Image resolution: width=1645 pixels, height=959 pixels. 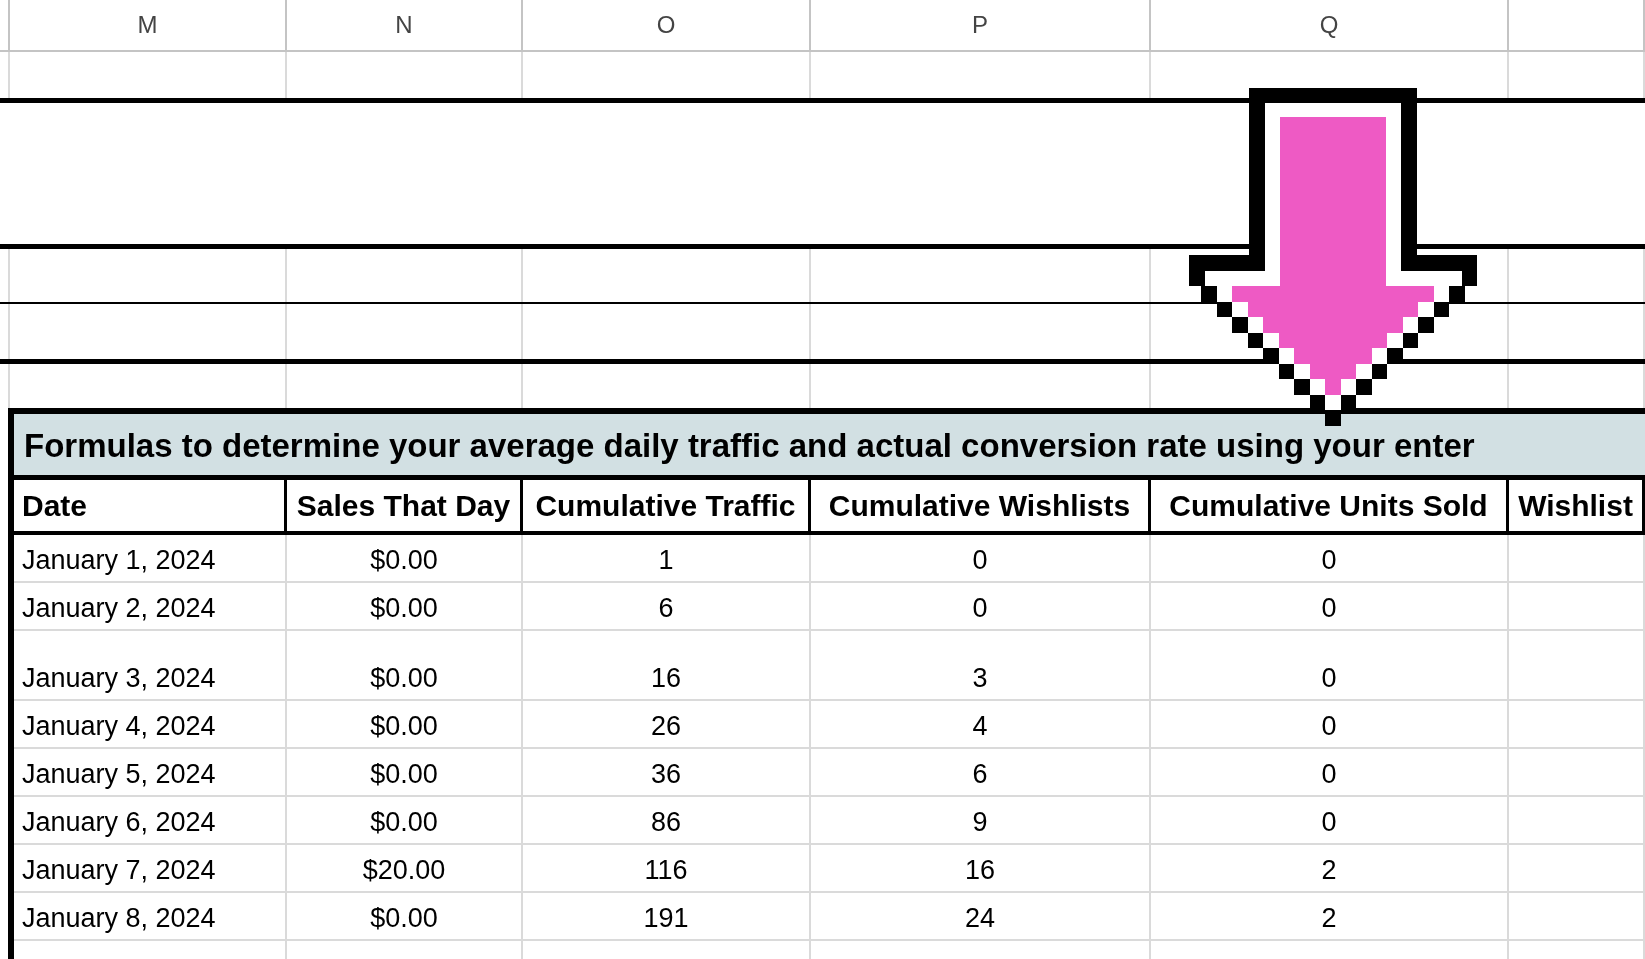 I want to click on table-cell: $20.00, so click(x=405, y=868).